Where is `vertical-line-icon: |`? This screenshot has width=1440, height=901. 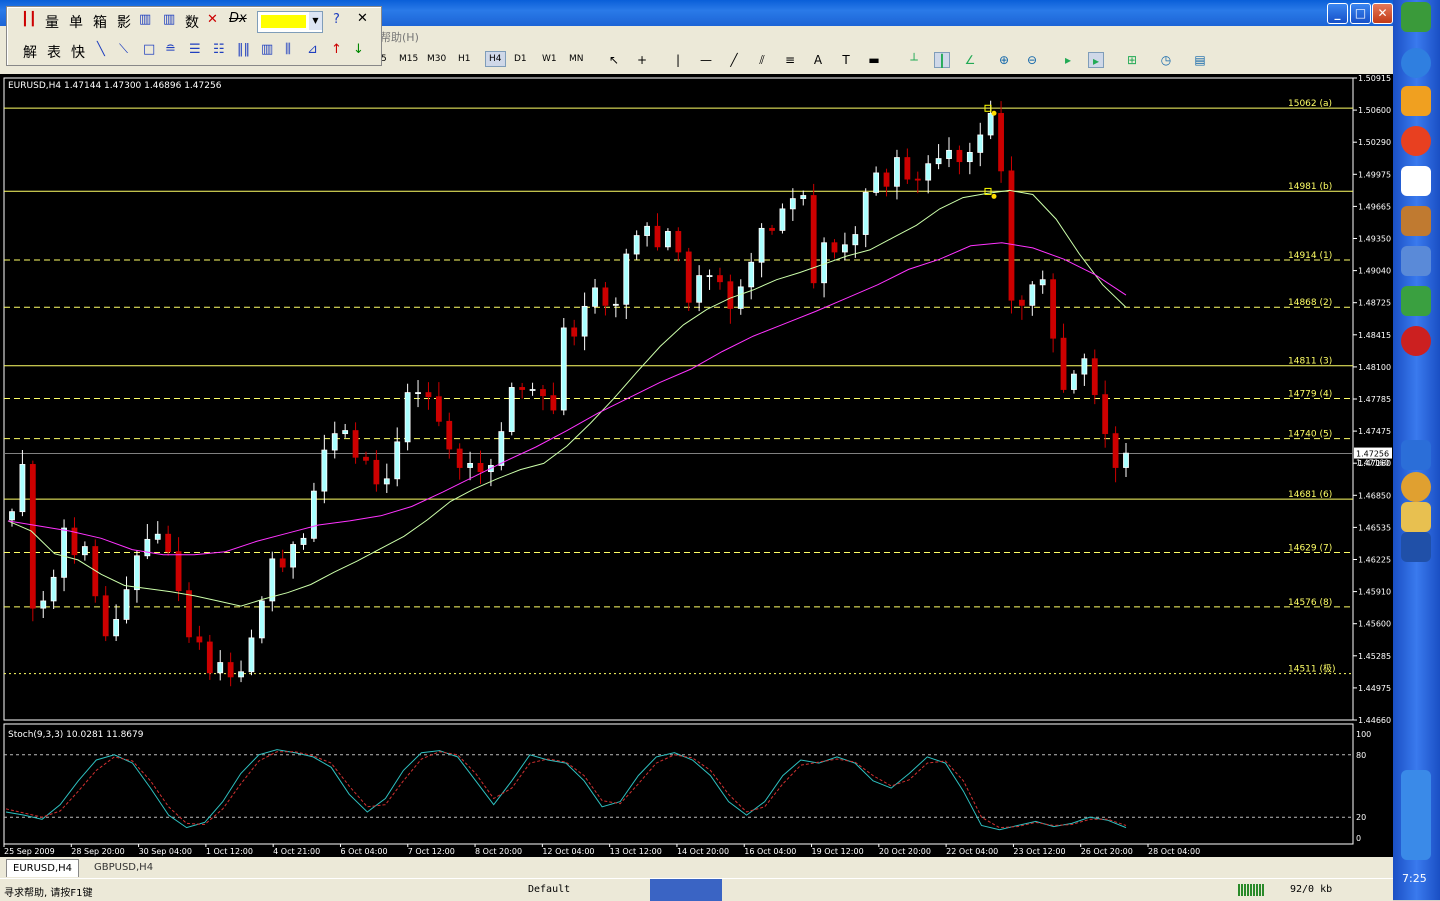 vertical-line-icon: | is located at coordinates (678, 60).